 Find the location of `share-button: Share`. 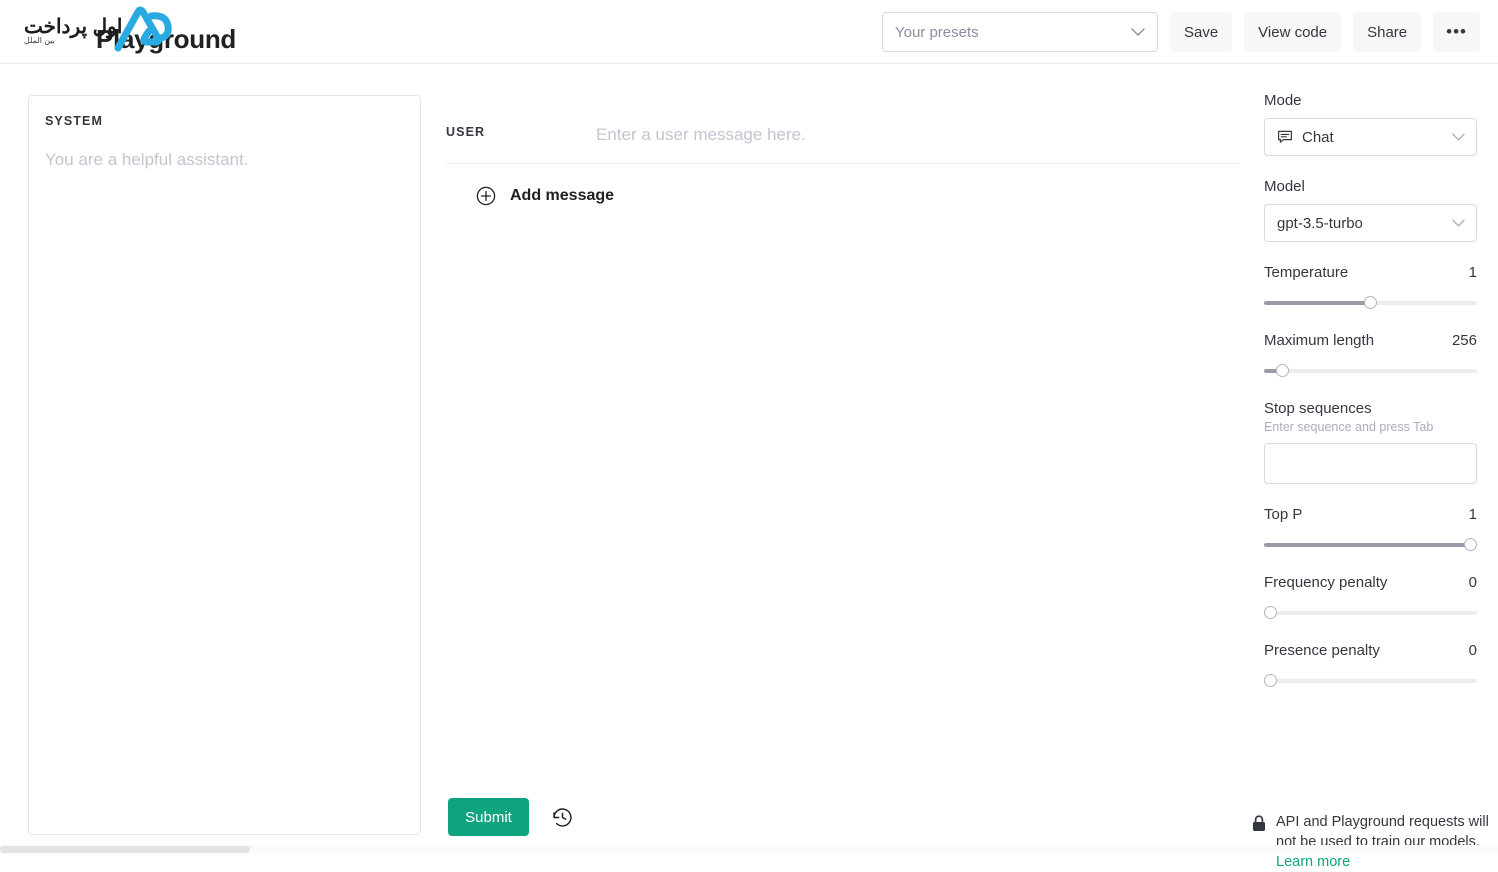

share-button: Share is located at coordinates (1387, 32).